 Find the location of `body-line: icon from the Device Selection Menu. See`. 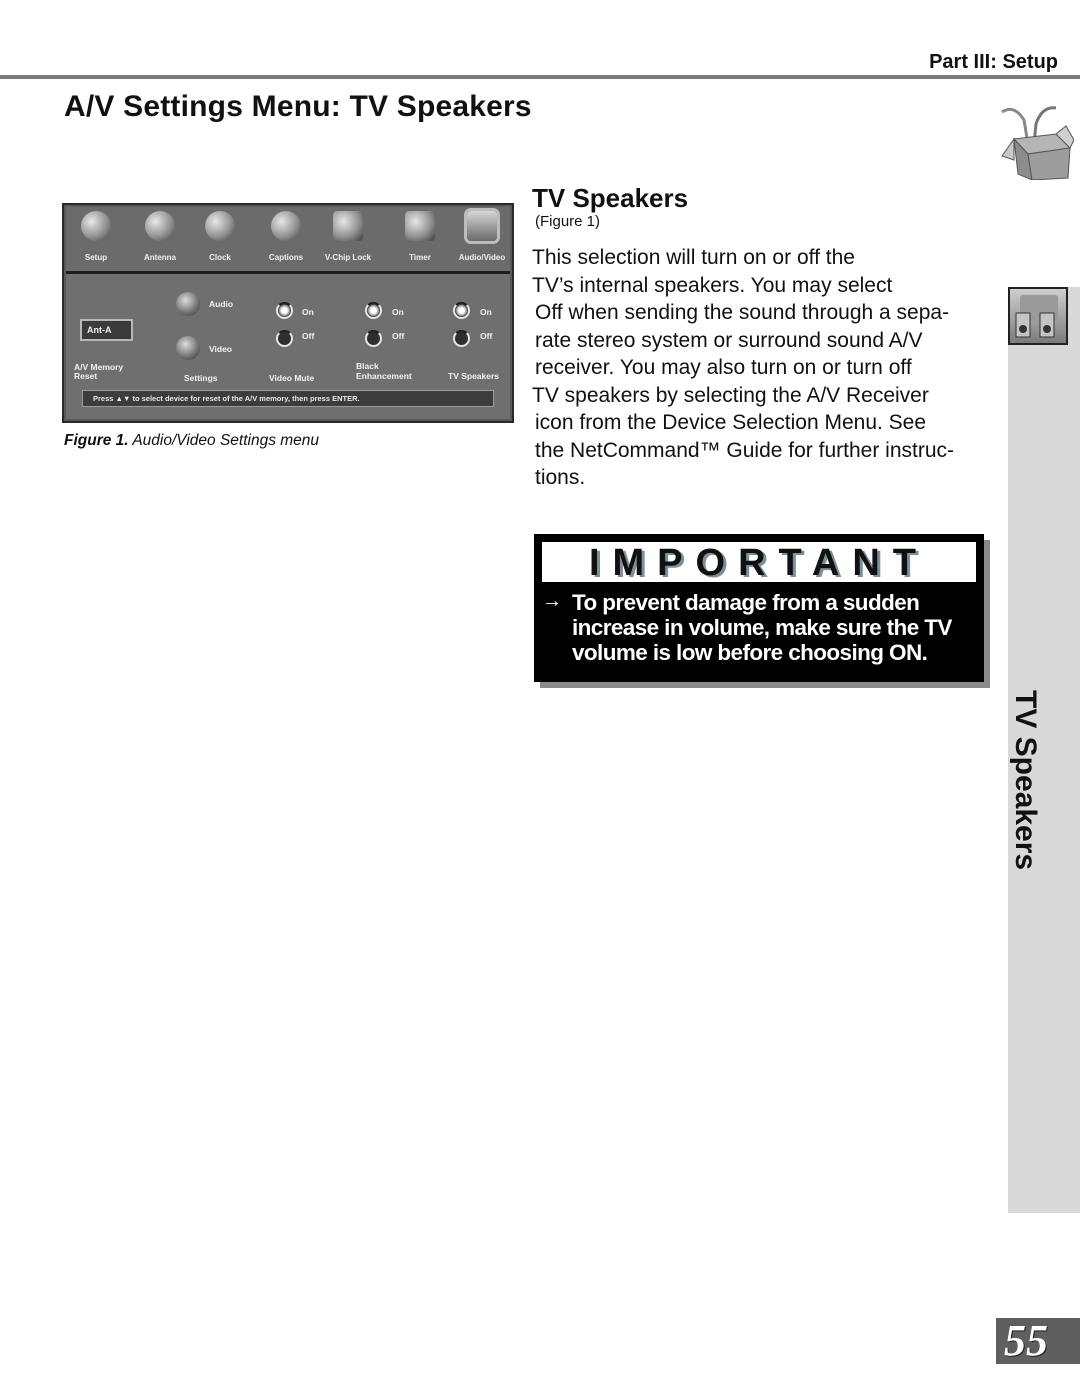

body-line: icon from the Device Selection Menu. See is located at coordinates (731, 422).